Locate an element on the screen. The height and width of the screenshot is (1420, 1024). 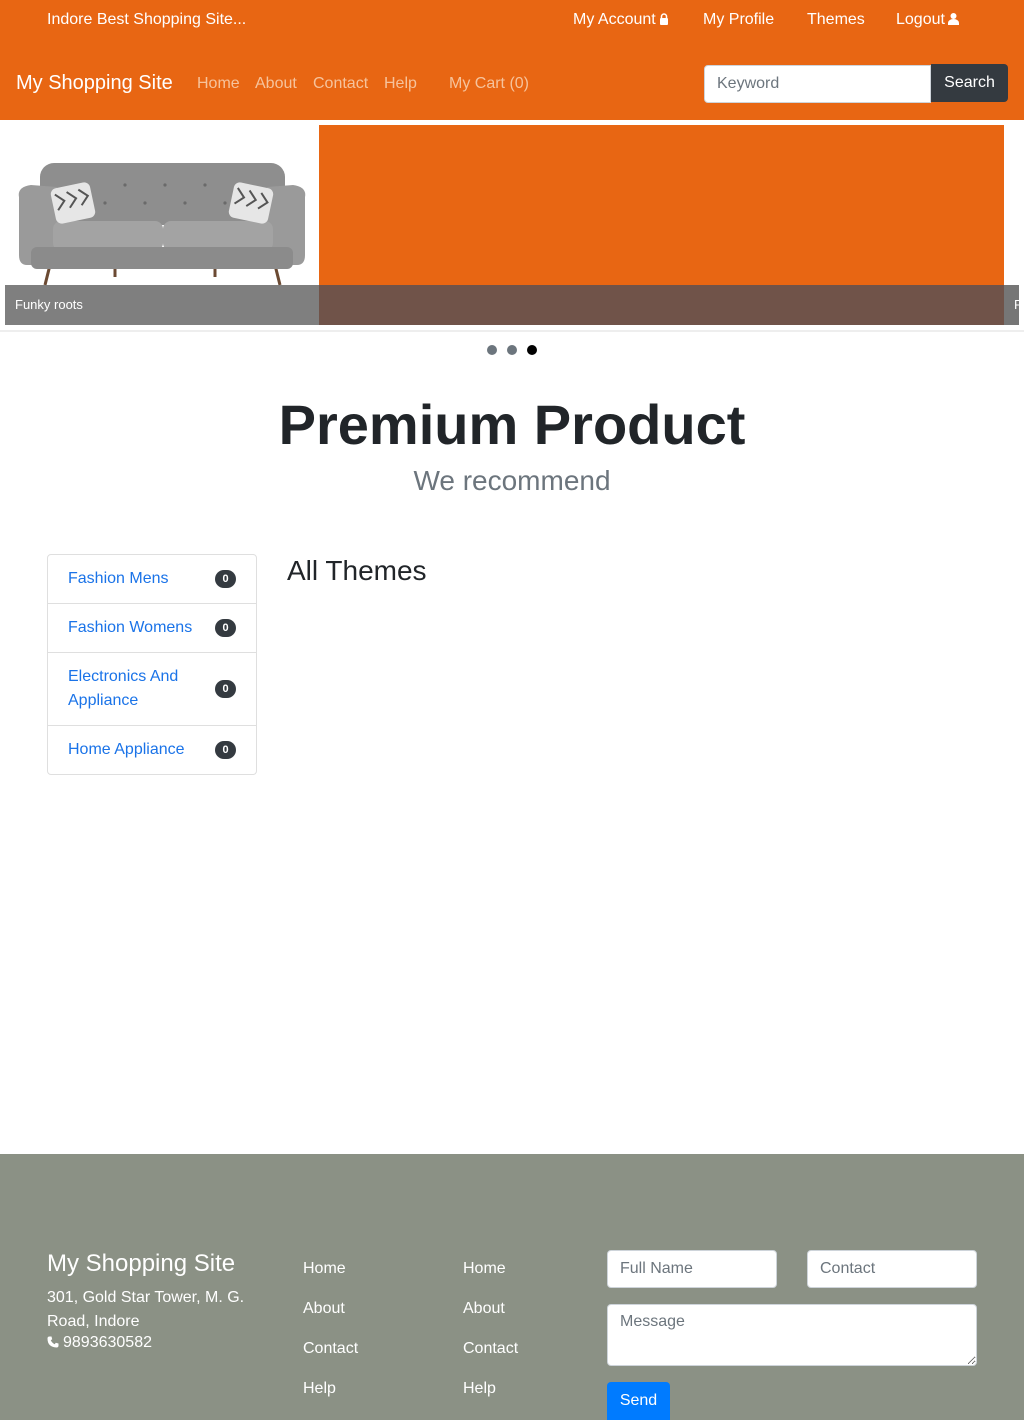
category-label: Electronics And Appliance is located at coordinates (123, 688).